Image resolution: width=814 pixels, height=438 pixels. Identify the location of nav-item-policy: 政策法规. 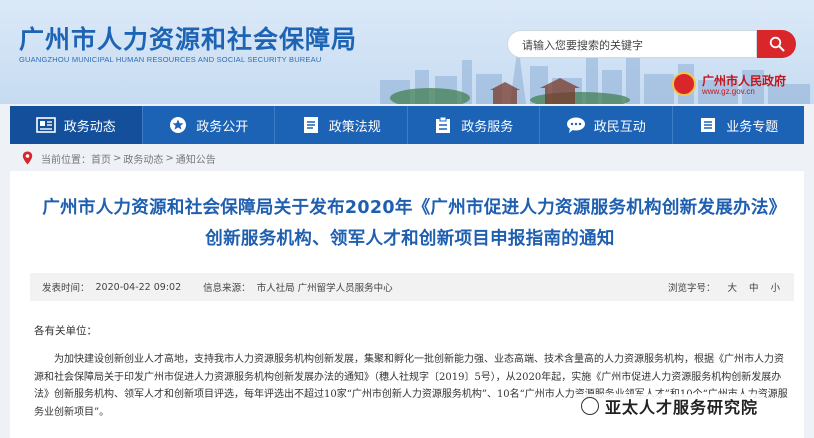
(341, 125).